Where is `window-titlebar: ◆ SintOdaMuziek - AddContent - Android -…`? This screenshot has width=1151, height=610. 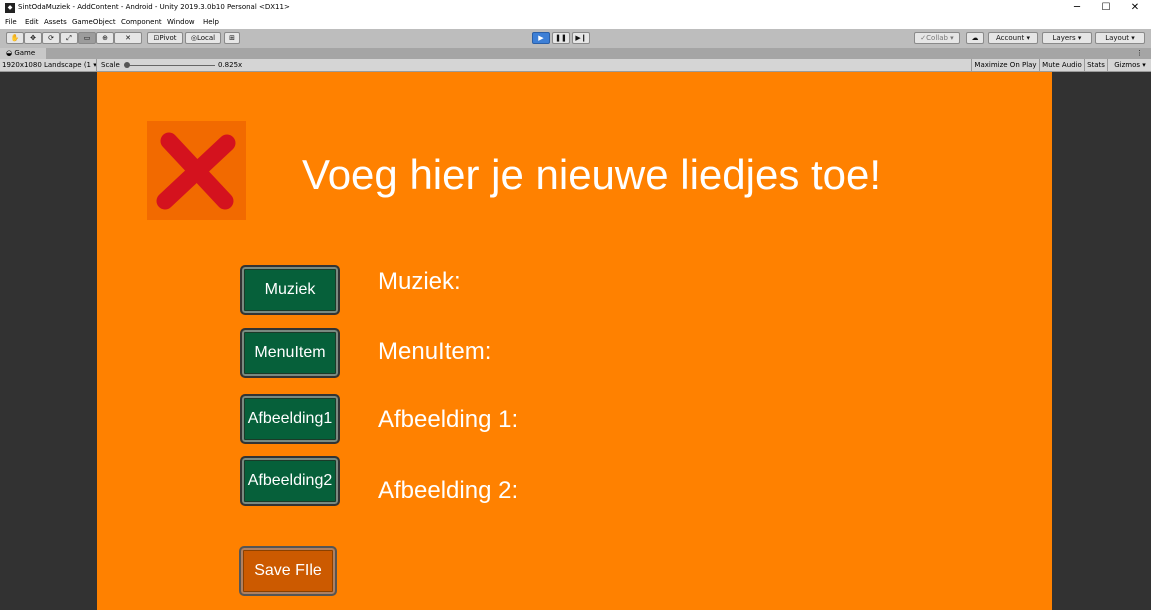
window-titlebar: ◆ SintOdaMuziek - AddContent - Android -… is located at coordinates (575, 8).